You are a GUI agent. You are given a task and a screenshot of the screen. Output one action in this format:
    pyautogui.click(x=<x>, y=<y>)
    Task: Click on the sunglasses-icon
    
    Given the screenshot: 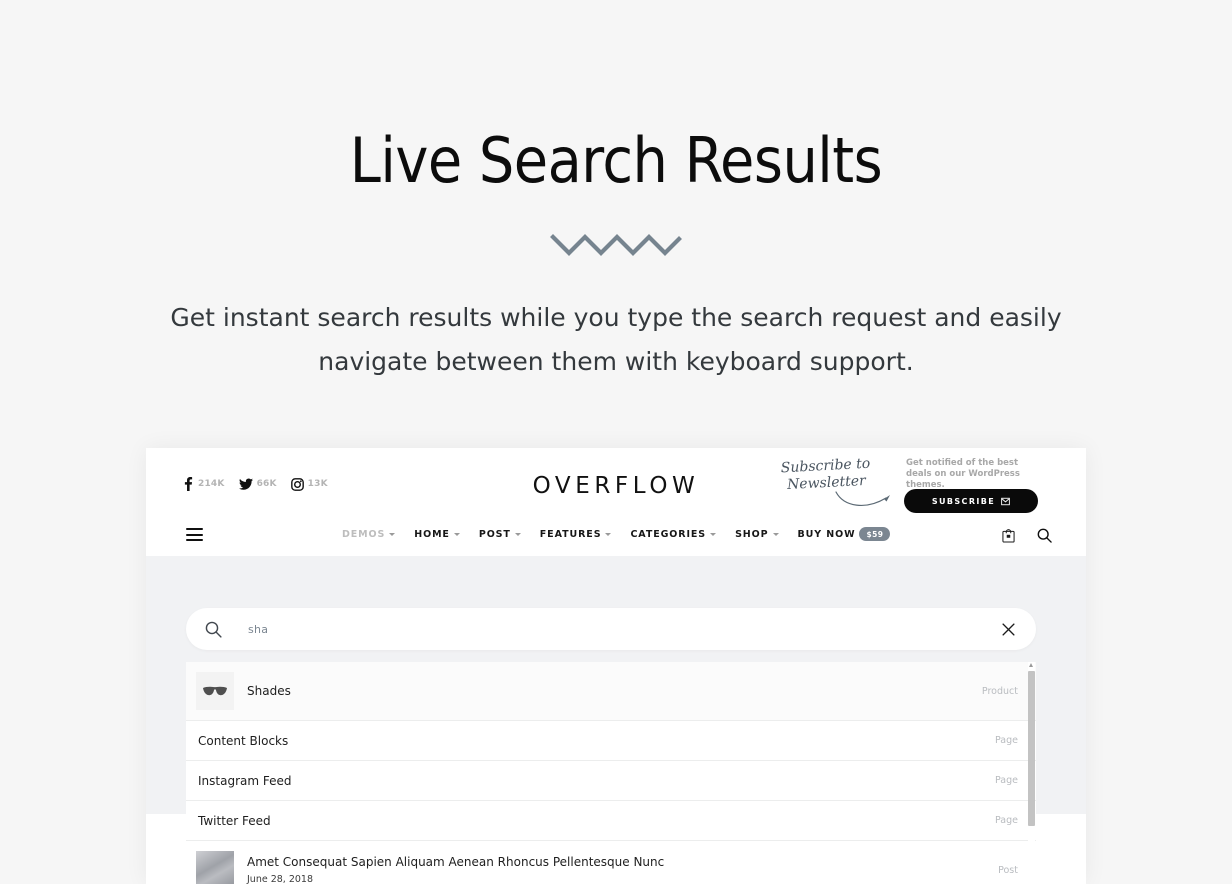 What is the action you would take?
    pyautogui.click(x=215, y=691)
    